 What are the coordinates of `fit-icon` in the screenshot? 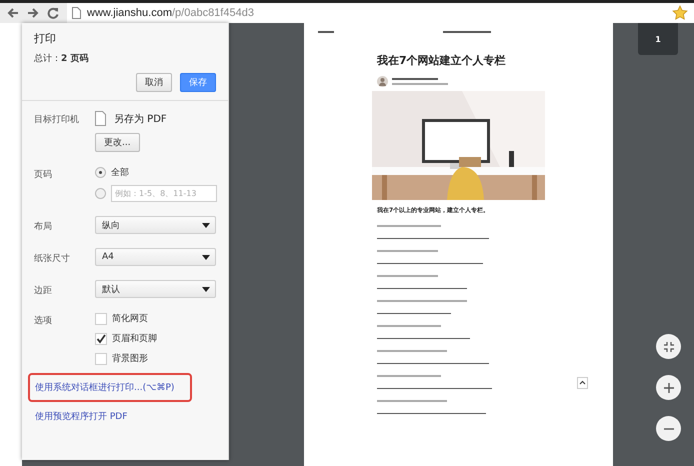 It's located at (668, 346).